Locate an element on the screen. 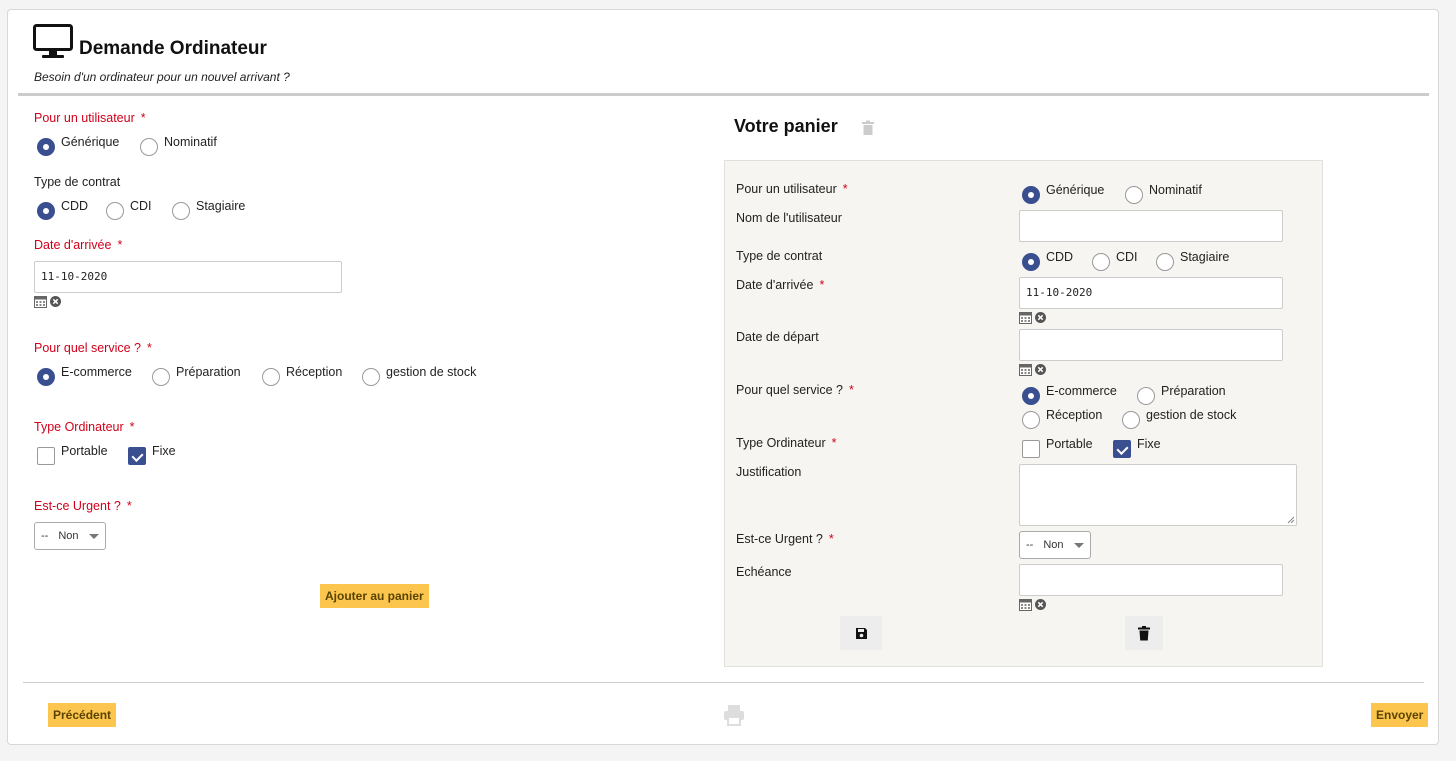  footer-divider is located at coordinates (723, 682).